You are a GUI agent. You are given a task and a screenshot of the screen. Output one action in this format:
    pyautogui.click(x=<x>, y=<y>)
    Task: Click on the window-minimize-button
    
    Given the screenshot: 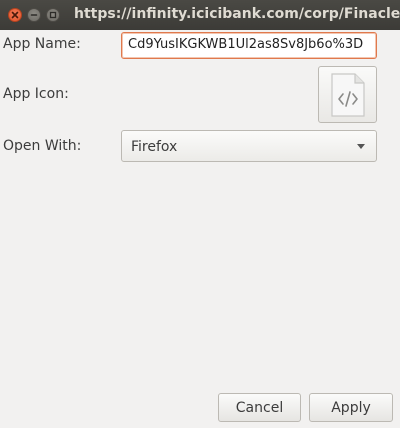 What is the action you would take?
    pyautogui.click(x=34, y=15)
    